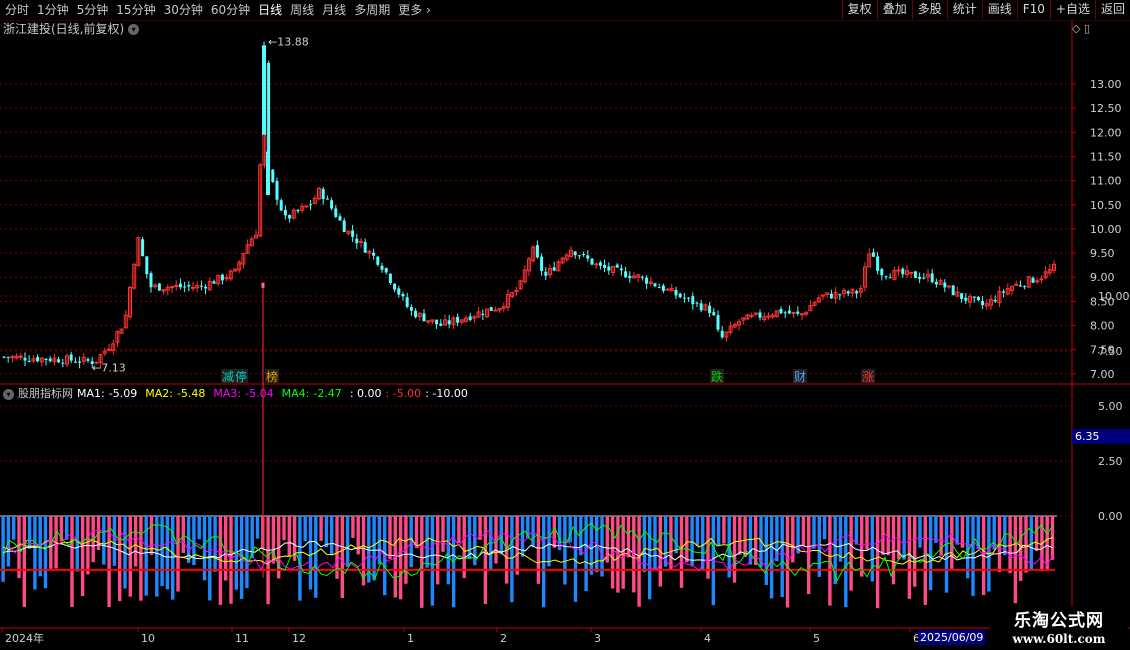 Image resolution: width=1130 pixels, height=650 pixels. What do you see at coordinates (707, 638) in the screenshot?
I see `time-tick-label: 4` at bounding box center [707, 638].